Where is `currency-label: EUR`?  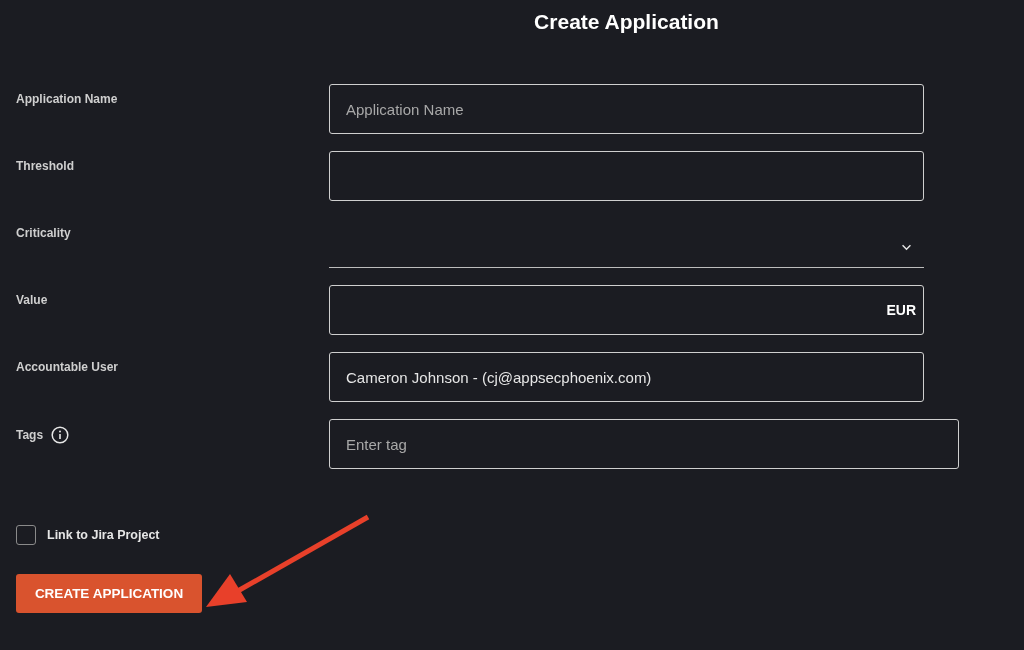
currency-label: EUR is located at coordinates (901, 310).